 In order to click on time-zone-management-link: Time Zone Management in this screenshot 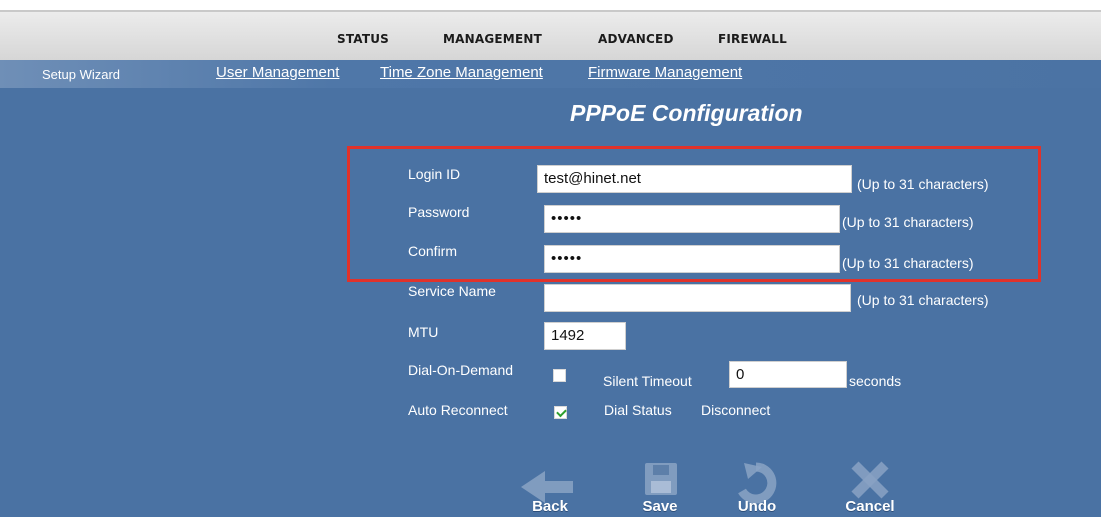, I will do `click(461, 72)`.